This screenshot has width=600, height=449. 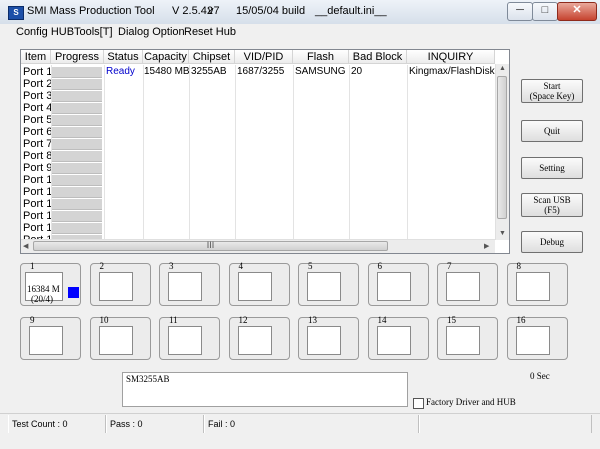 I want to click on port-tile-6: 6, so click(x=398, y=283).